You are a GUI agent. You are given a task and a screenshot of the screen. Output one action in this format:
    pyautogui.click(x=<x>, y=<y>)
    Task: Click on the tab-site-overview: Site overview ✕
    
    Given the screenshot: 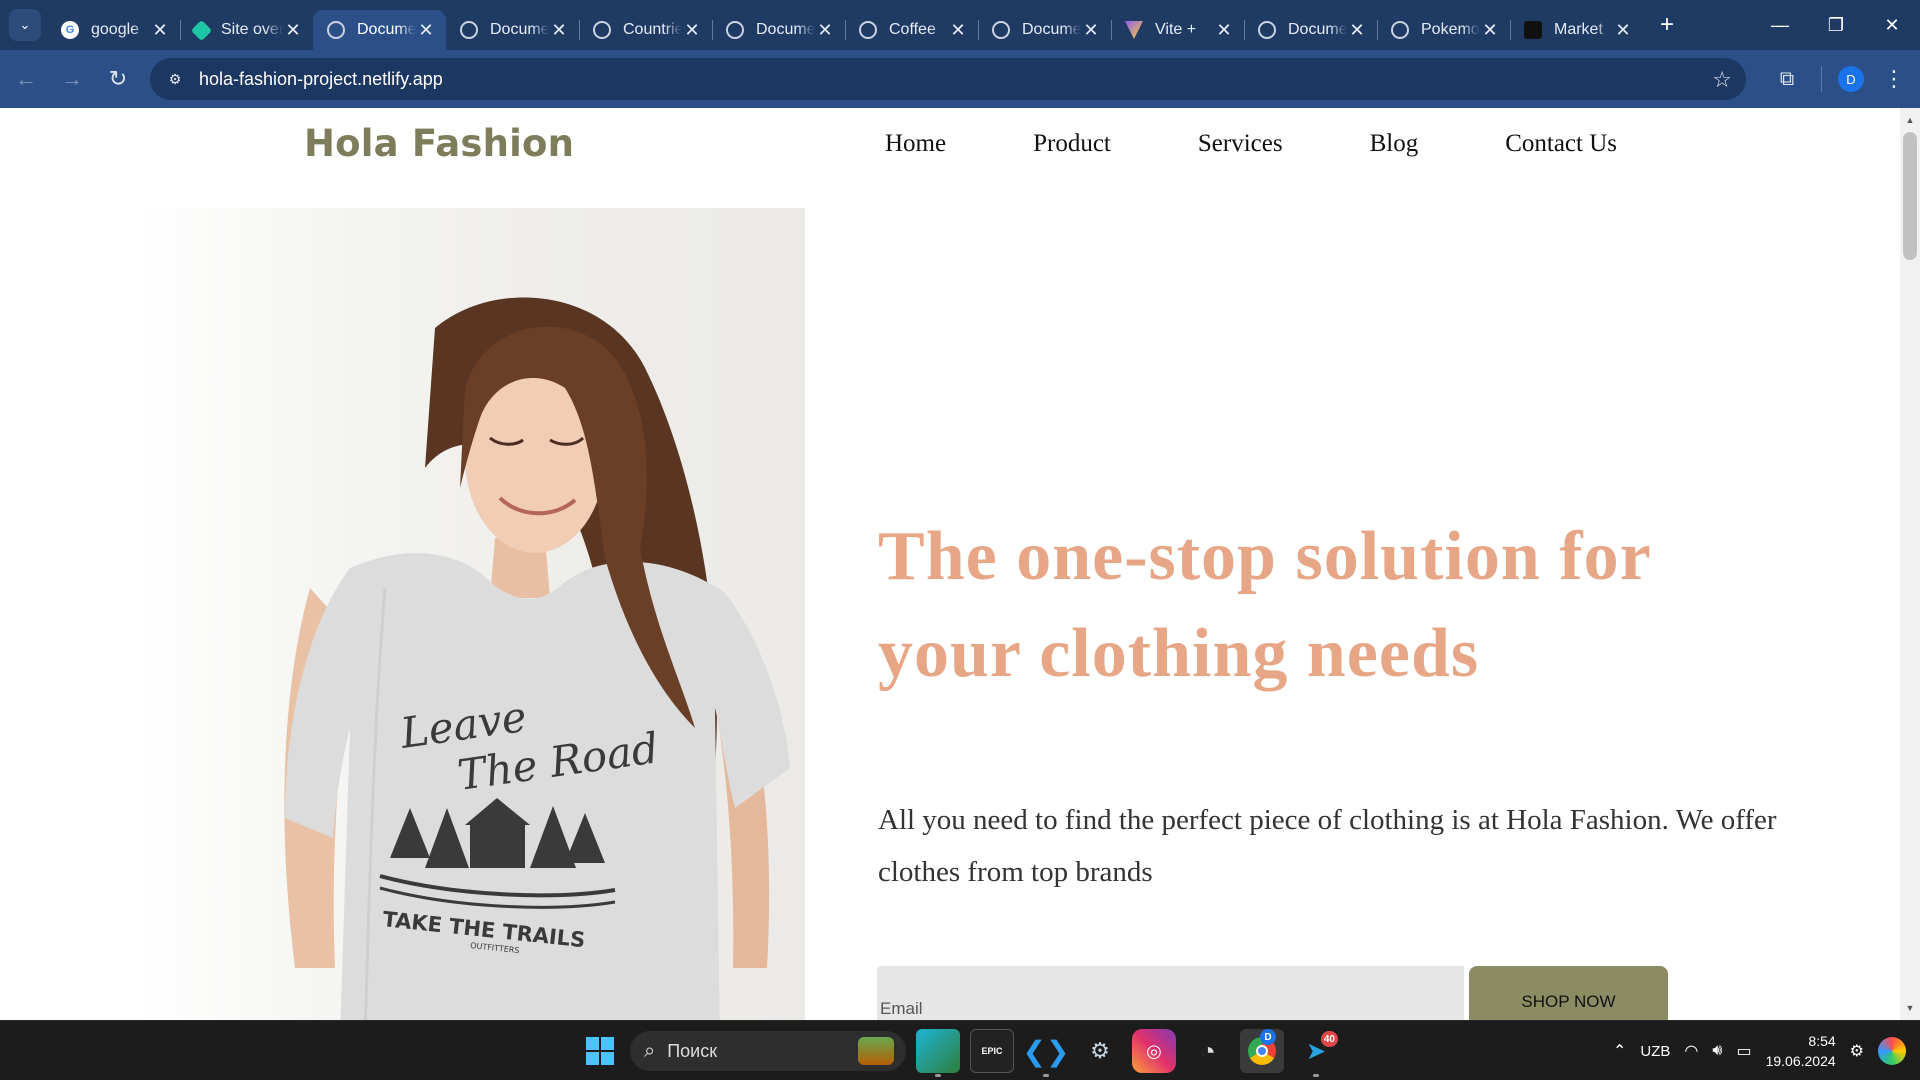 What is the action you would take?
    pyautogui.click(x=246, y=30)
    